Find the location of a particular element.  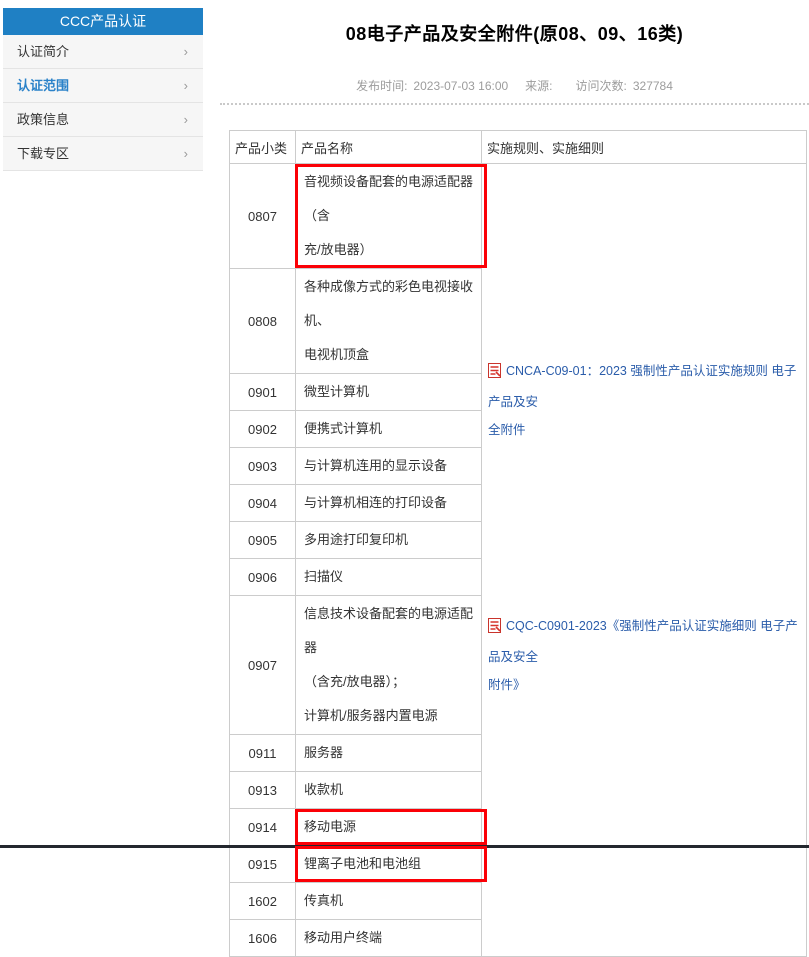

sidebar-title: CCC产品认证 is located at coordinates (103, 21).